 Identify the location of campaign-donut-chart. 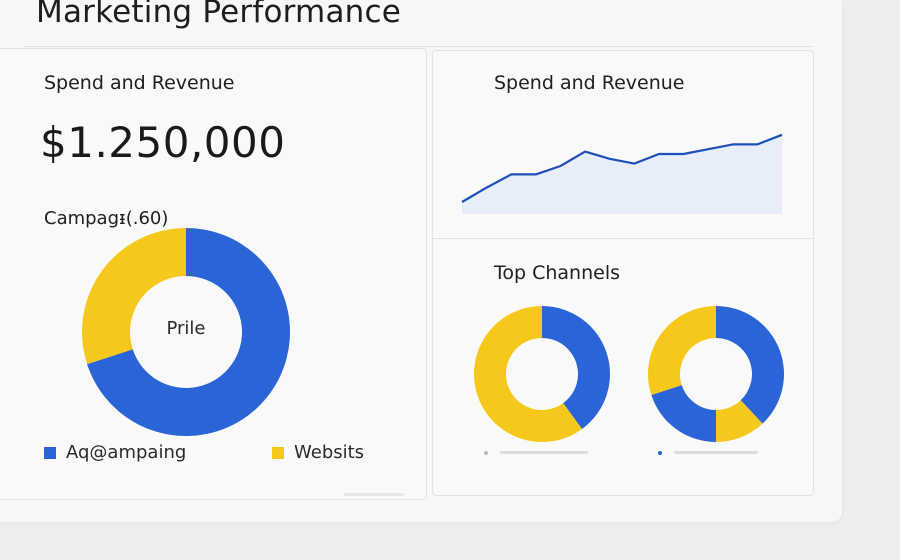
(185, 332).